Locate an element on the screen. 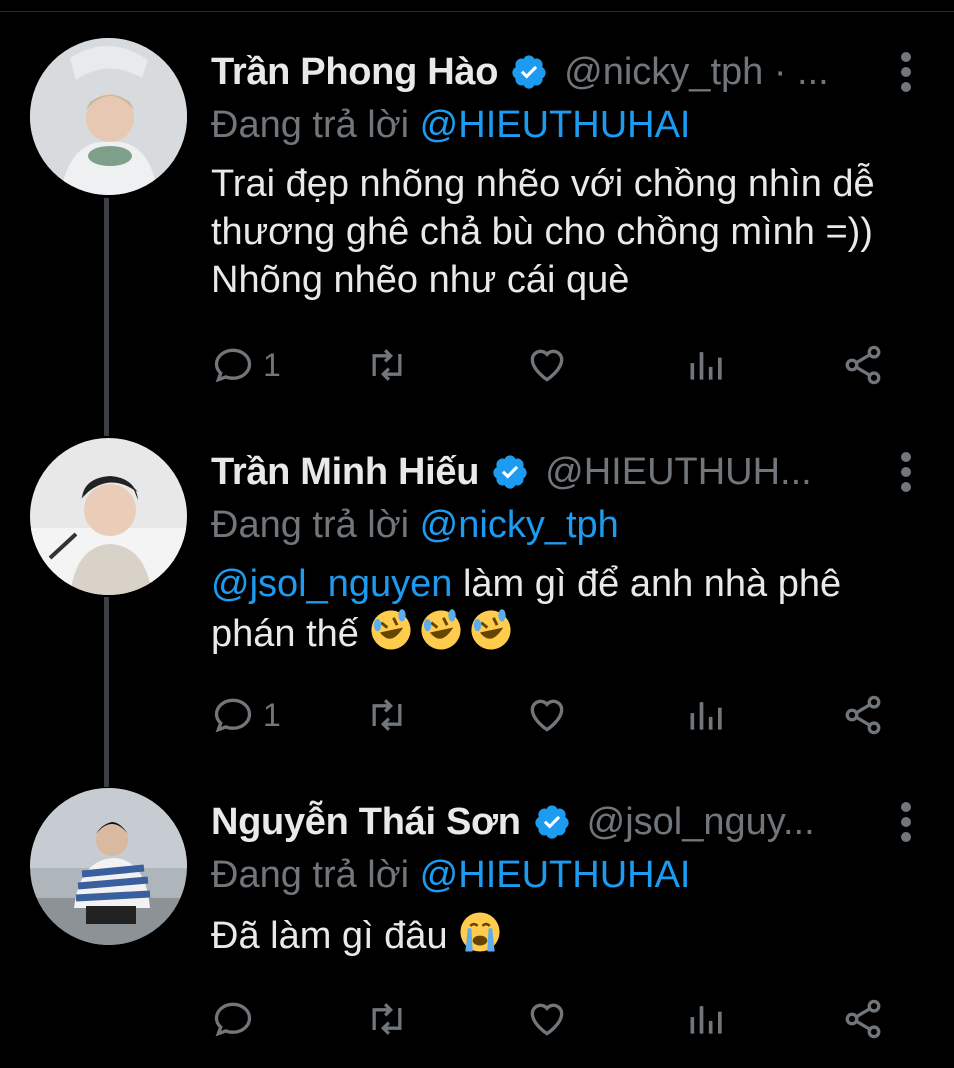 This screenshot has width=954, height=1068. display-name: Trần Minh Hiếu is located at coordinates (345, 472).